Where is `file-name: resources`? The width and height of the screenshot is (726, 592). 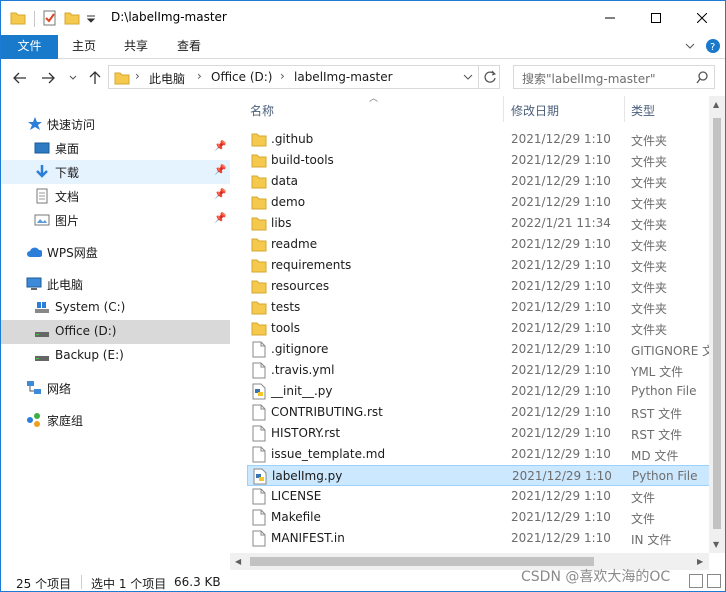
file-name: resources is located at coordinates (300, 286).